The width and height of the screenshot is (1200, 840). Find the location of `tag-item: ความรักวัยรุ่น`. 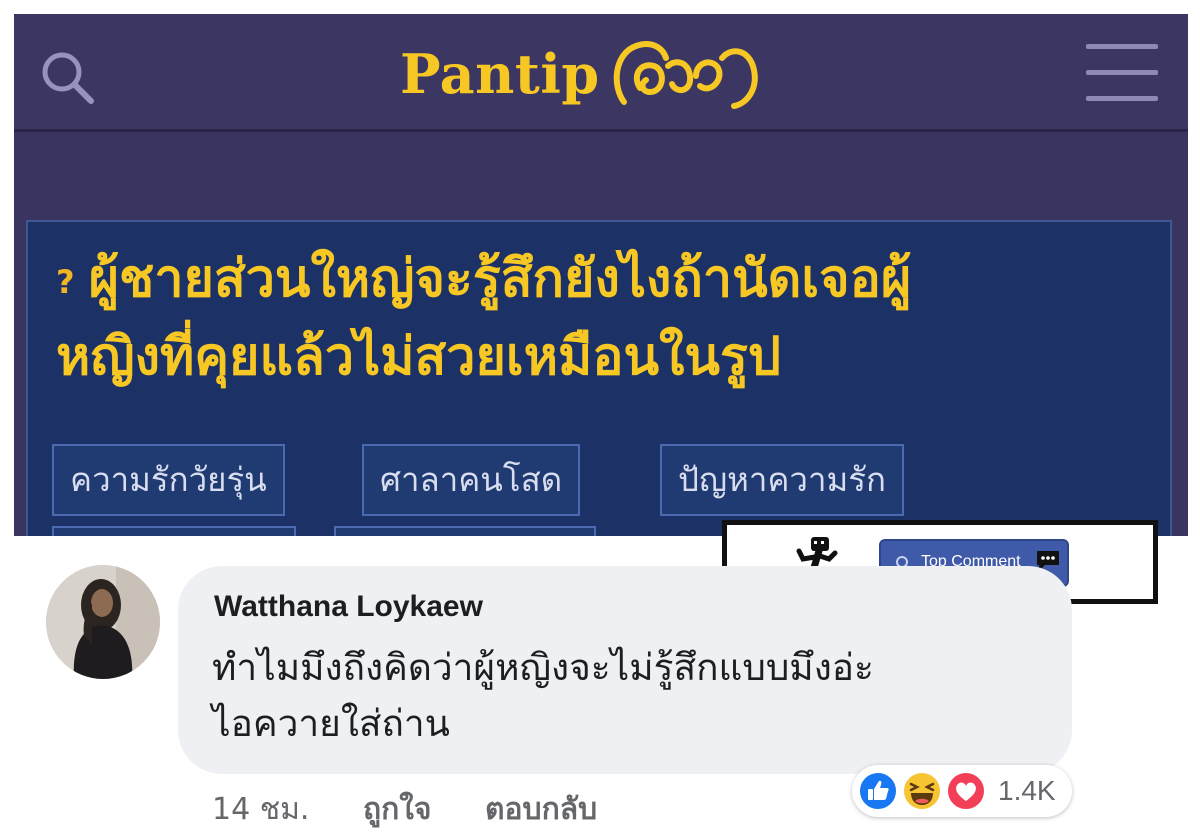

tag-item: ความรักวัยรุ่น is located at coordinates (168, 480).